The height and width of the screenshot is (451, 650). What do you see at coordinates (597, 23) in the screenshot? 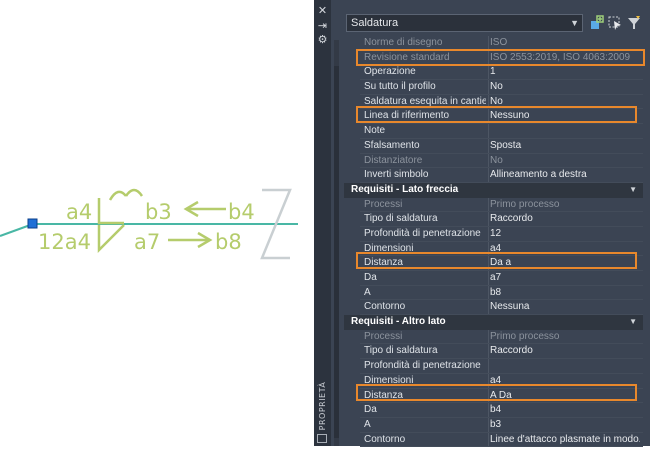
I see `toggle-pickadd-icon` at bounding box center [597, 23].